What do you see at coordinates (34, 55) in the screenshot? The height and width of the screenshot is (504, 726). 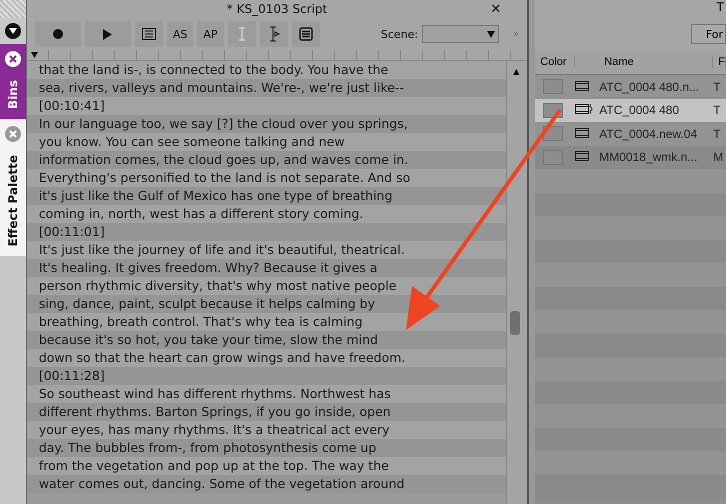 I see `marker-icon` at bounding box center [34, 55].